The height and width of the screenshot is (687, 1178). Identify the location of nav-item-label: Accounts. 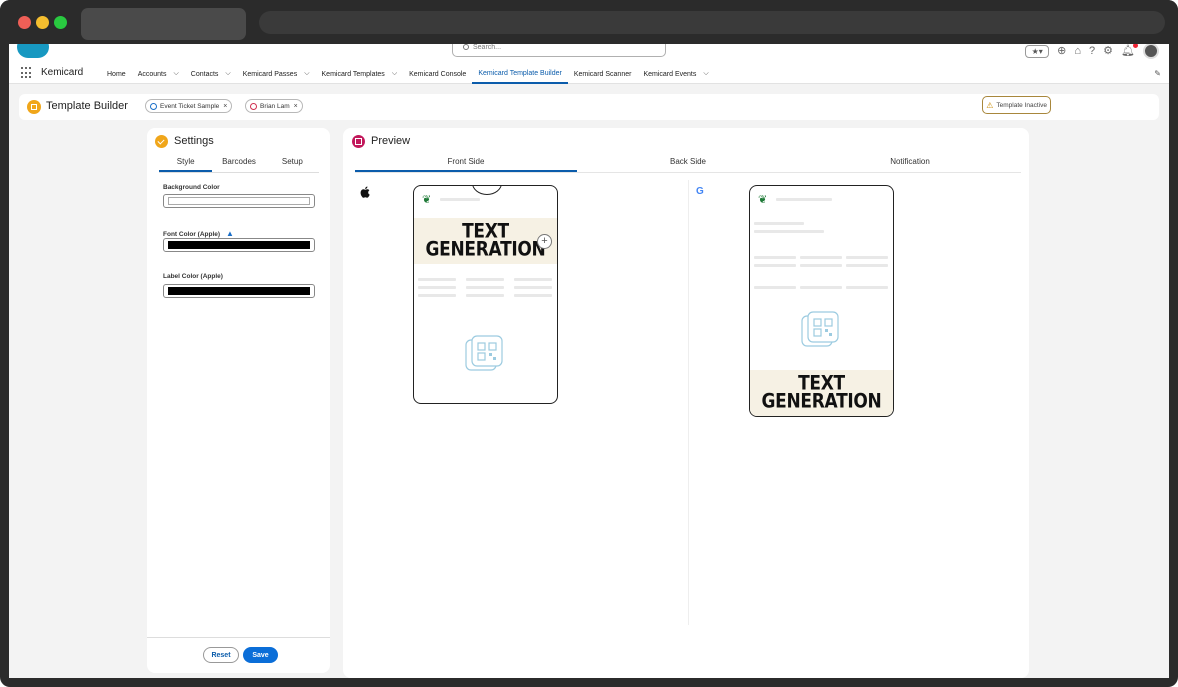
(152, 74).